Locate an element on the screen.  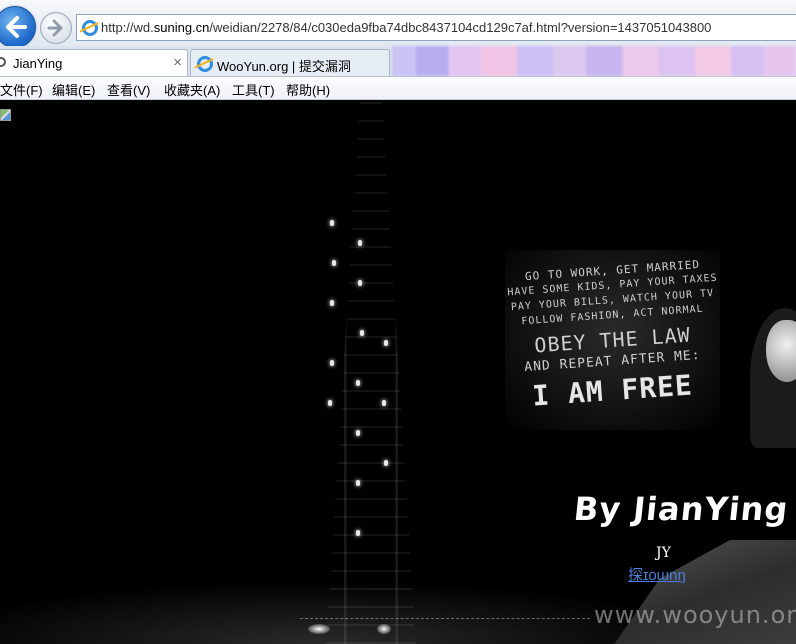
subtitle: JY is located at coordinates (663, 553).